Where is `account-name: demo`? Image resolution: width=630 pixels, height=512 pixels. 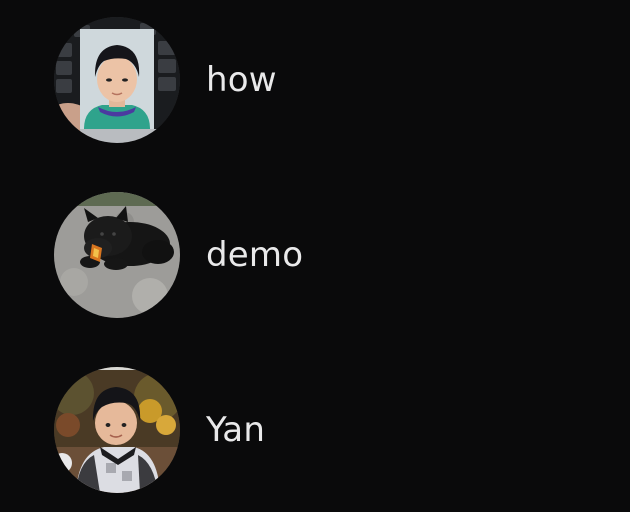
account-name: demo is located at coordinates (255, 255).